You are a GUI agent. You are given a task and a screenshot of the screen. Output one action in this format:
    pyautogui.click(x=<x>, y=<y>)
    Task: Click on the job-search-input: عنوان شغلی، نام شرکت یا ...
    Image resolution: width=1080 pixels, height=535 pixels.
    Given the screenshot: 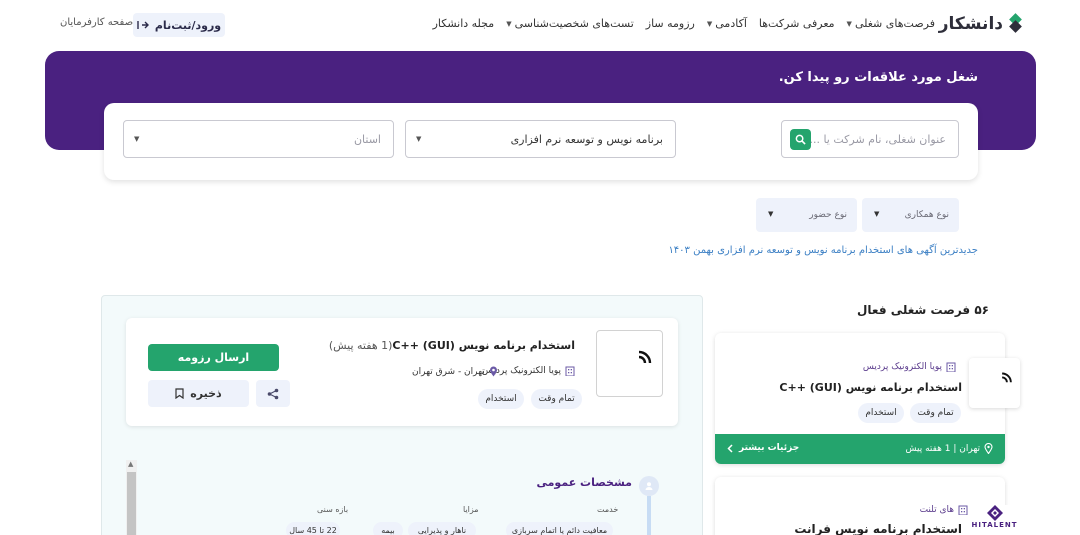 What is the action you would take?
    pyautogui.click(x=870, y=139)
    